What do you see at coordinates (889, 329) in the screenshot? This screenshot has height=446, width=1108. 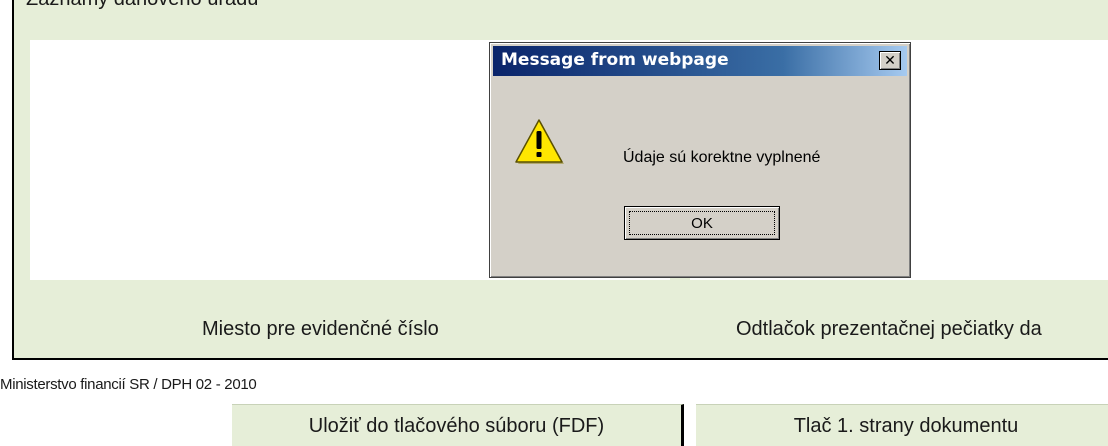 I see `stamp-imprint-label: Odtlačok prezentačnej pečiatky da` at bounding box center [889, 329].